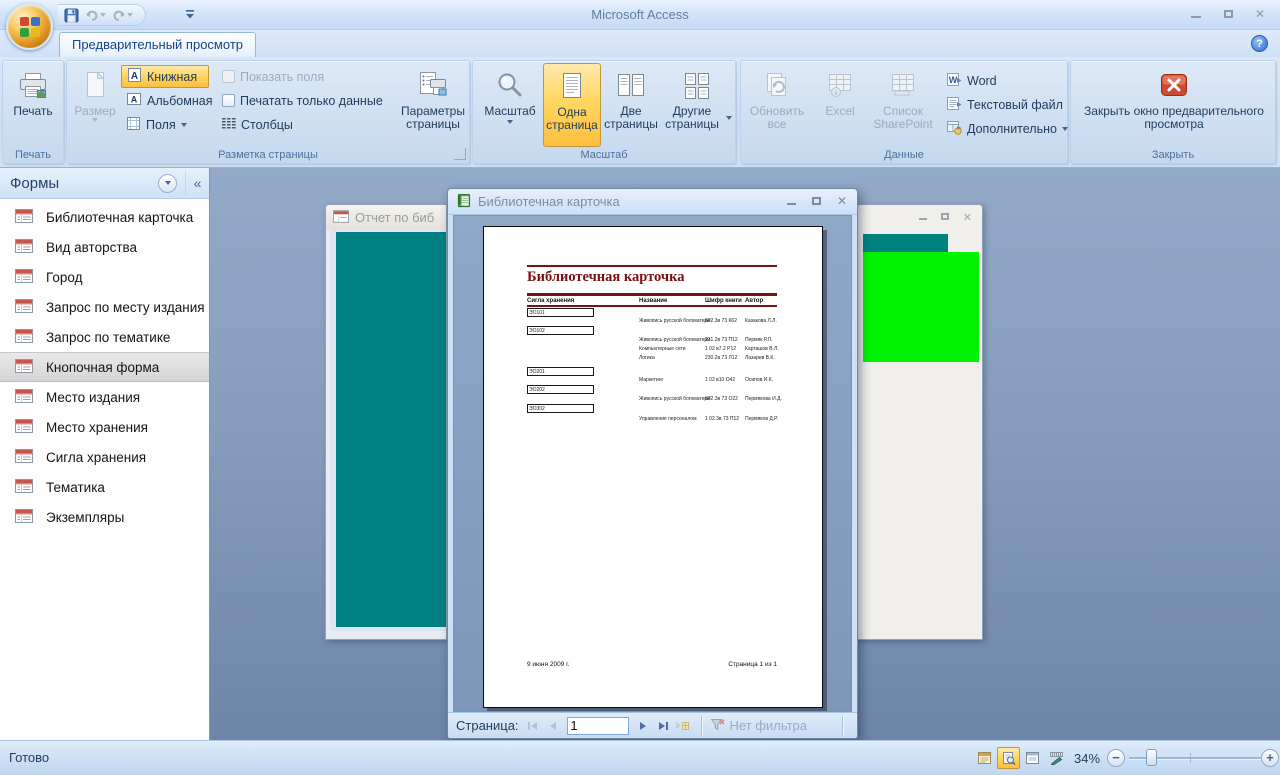 The height and width of the screenshot is (775, 1280). What do you see at coordinates (172, 76) in the screenshot?
I see `portrait-label: Книжная` at bounding box center [172, 76].